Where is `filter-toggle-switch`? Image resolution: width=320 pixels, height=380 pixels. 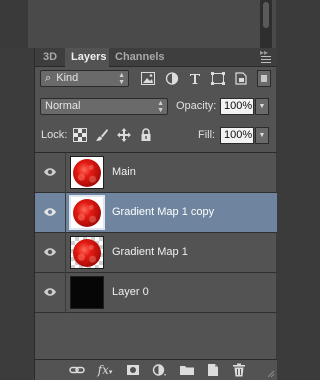
filter-toggle-switch is located at coordinates (264, 78).